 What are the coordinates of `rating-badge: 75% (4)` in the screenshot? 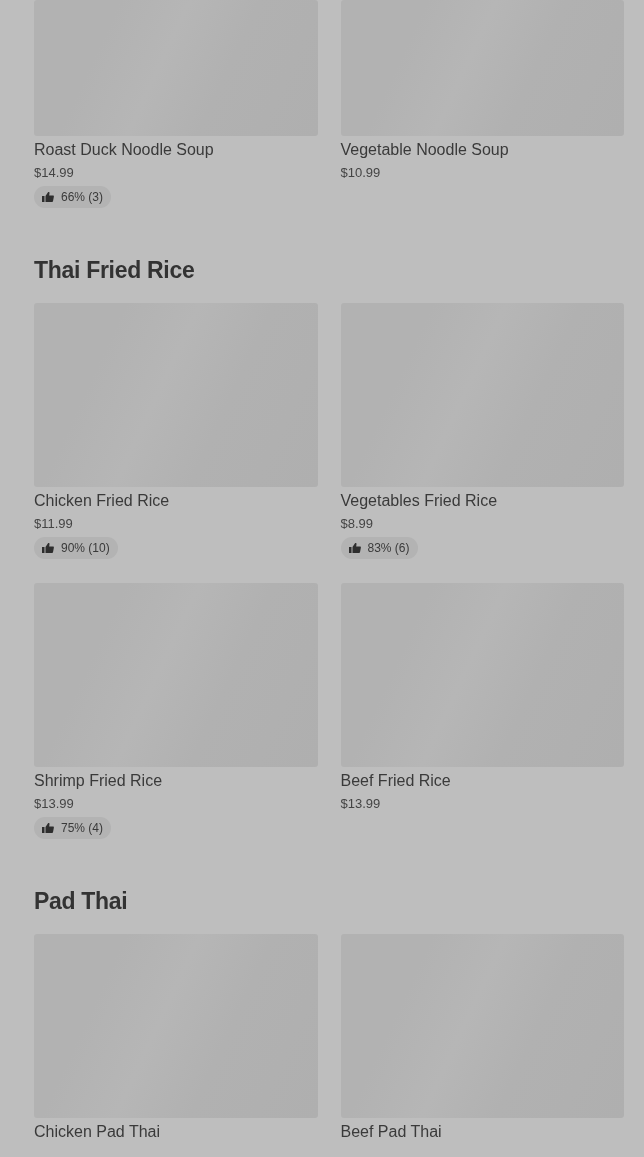 It's located at (73, 828).